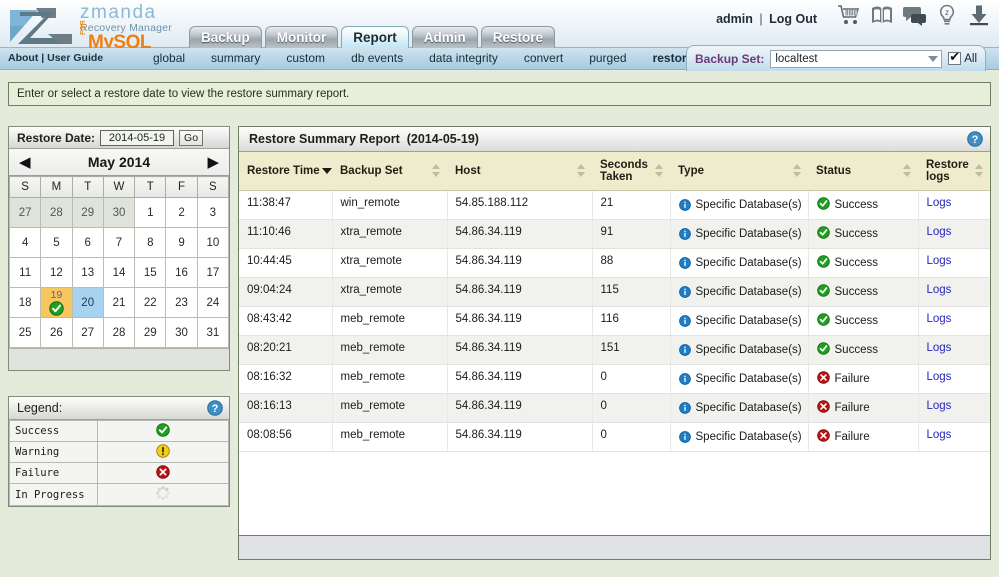 This screenshot has height=577, width=999. Describe the element at coordinates (882, 15) in the screenshot. I see `book-icon` at that location.